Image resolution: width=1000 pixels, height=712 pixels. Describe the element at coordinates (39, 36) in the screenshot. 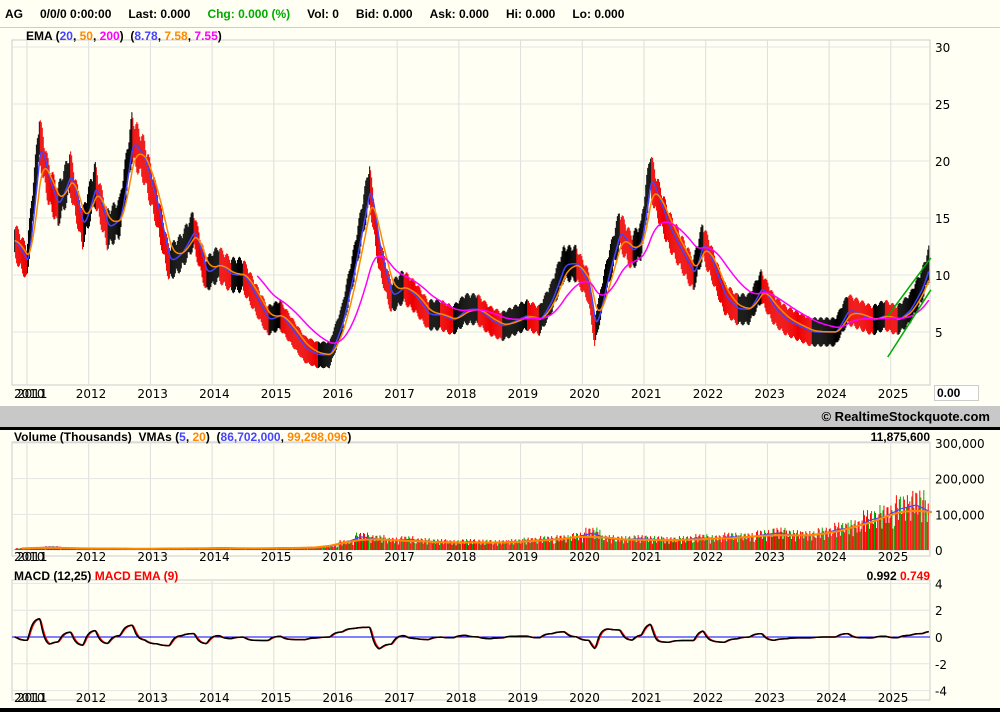

I see `ema-label: EMA` at that location.